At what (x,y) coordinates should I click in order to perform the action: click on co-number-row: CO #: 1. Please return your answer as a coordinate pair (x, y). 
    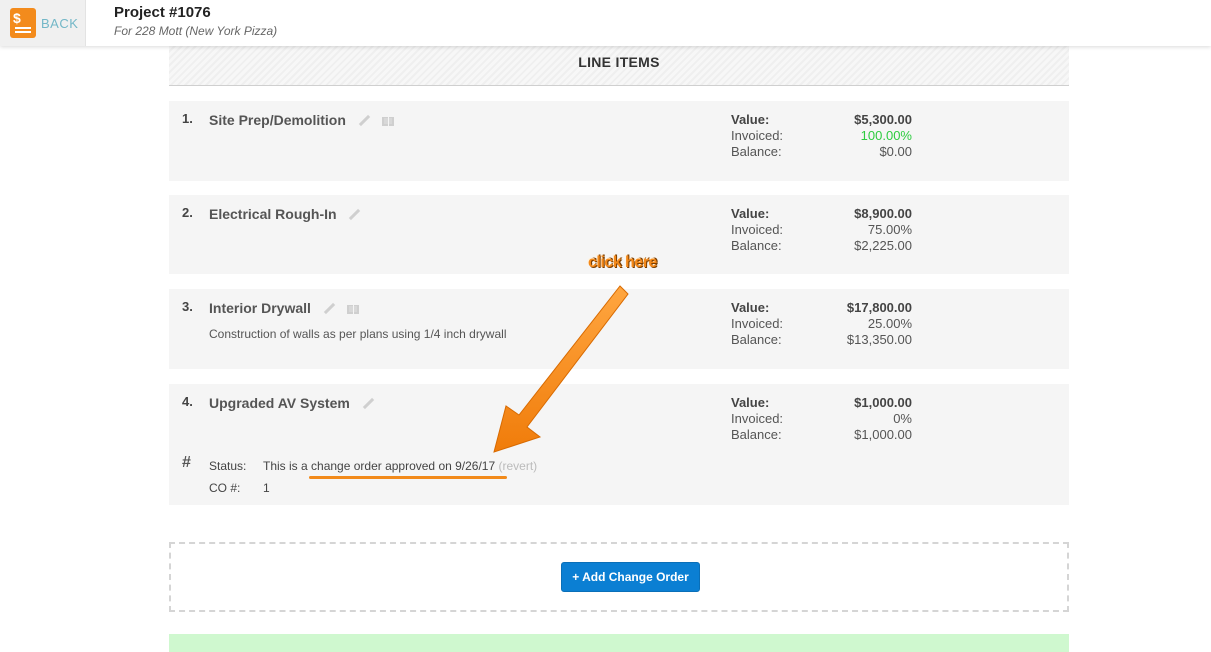
    Looking at the image, I should click on (239, 488).